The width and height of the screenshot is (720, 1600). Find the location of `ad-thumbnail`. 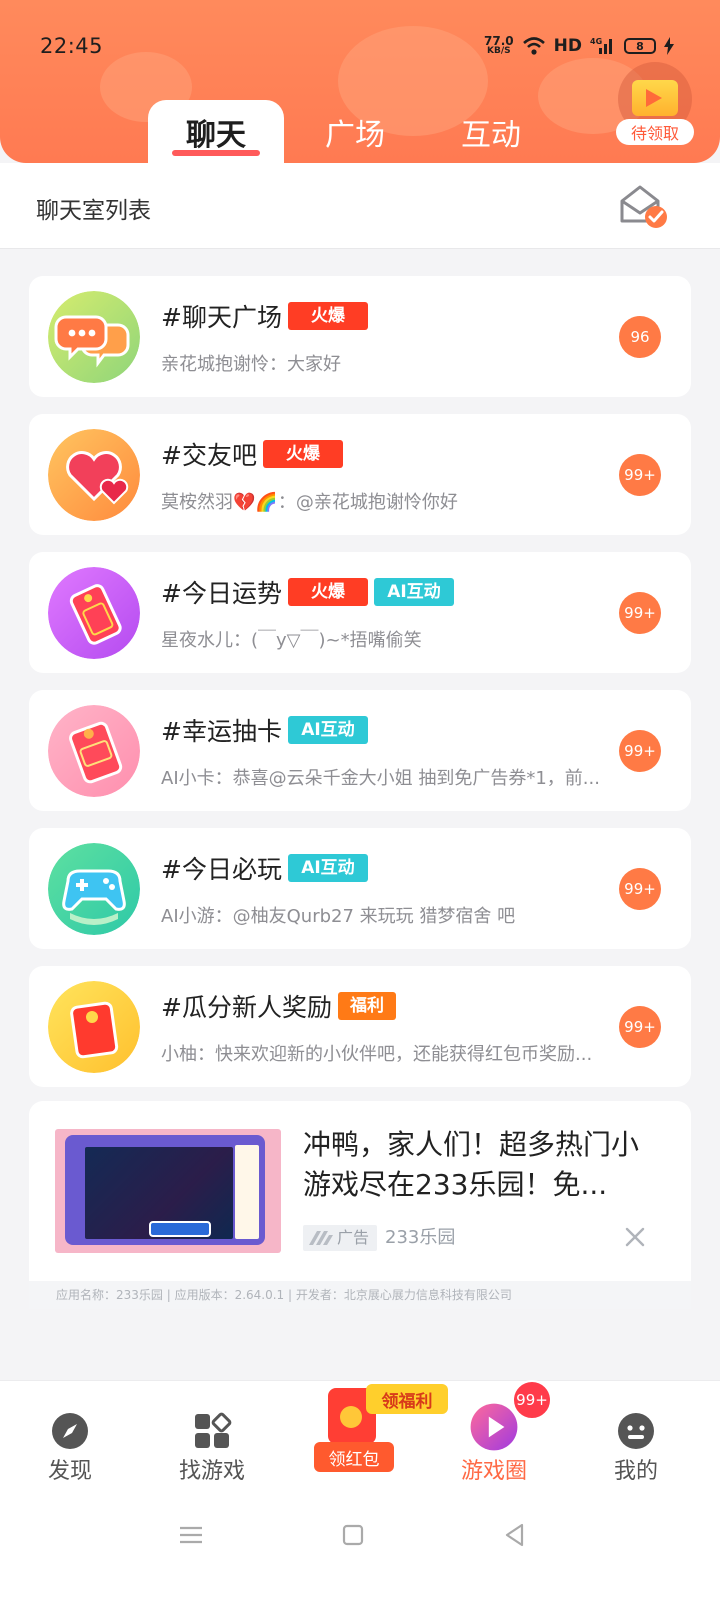

ad-thumbnail is located at coordinates (168, 1191).